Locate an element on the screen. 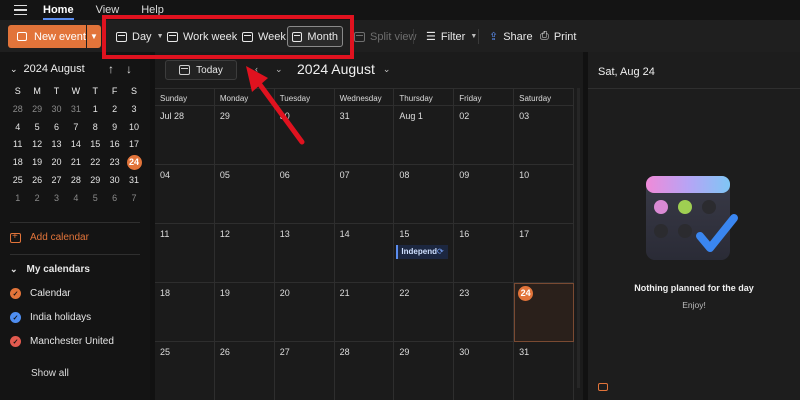 This screenshot has width=800, height=400. annotation-arrow-icon is located at coordinates (275, 105).